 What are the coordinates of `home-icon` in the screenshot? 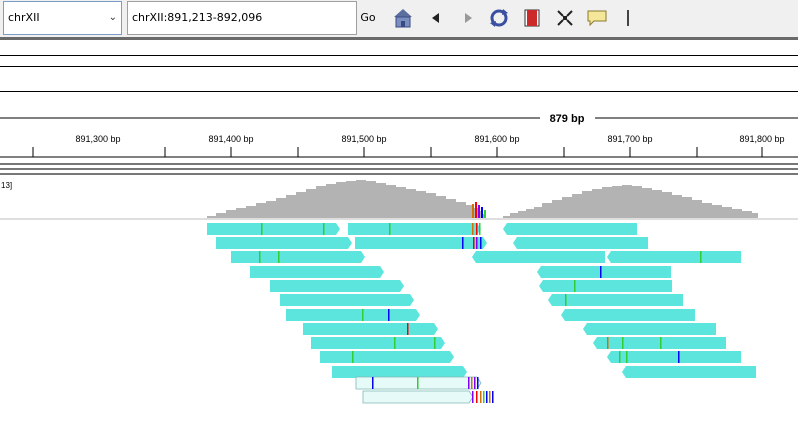 It's located at (403, 18).